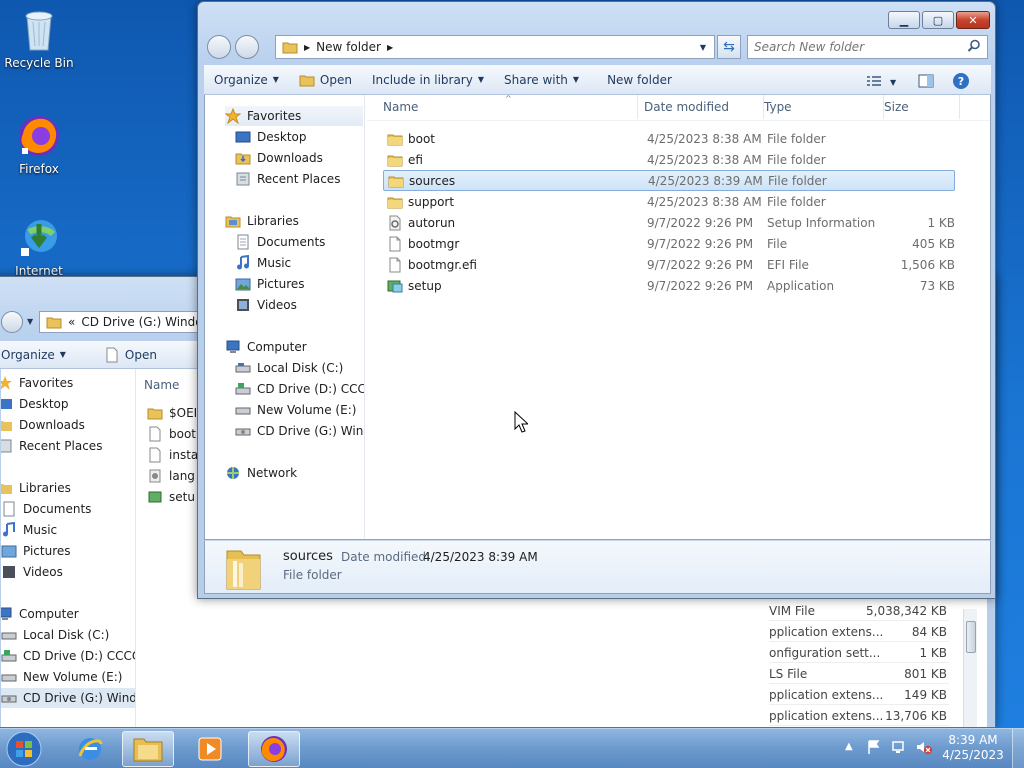 This screenshot has width=1024, height=768. Describe the element at coordinates (121, 354) in the screenshot. I see `back-open-button: Open` at that location.